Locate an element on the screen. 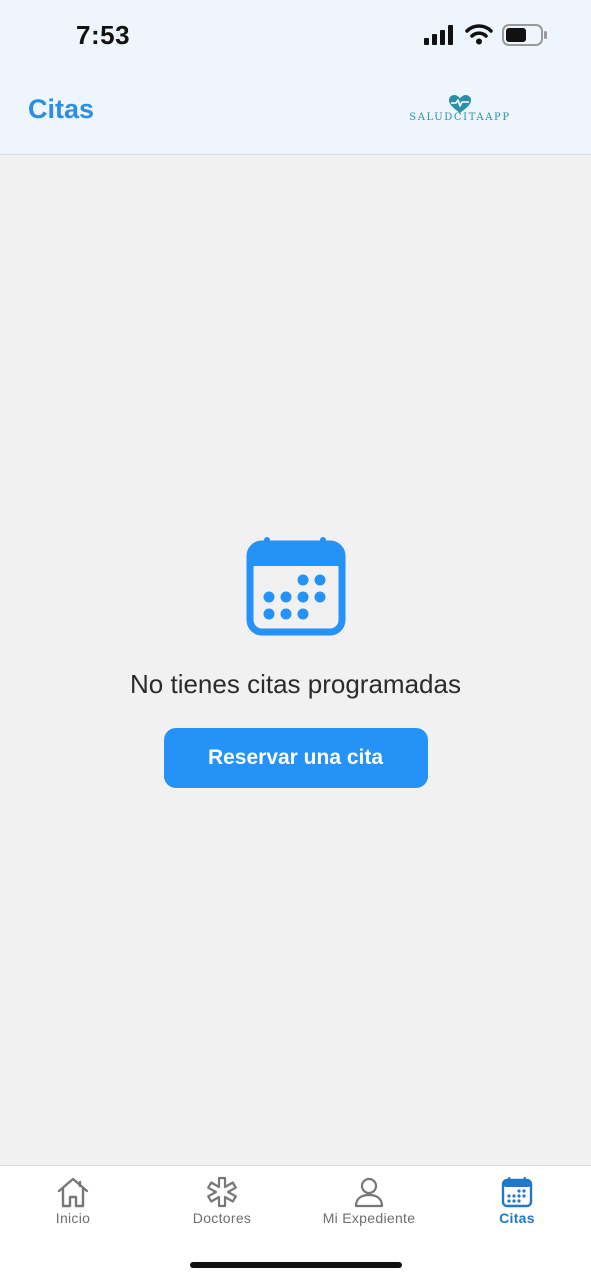 The height and width of the screenshot is (1280, 591). battery-icon is located at coordinates (524, 35).